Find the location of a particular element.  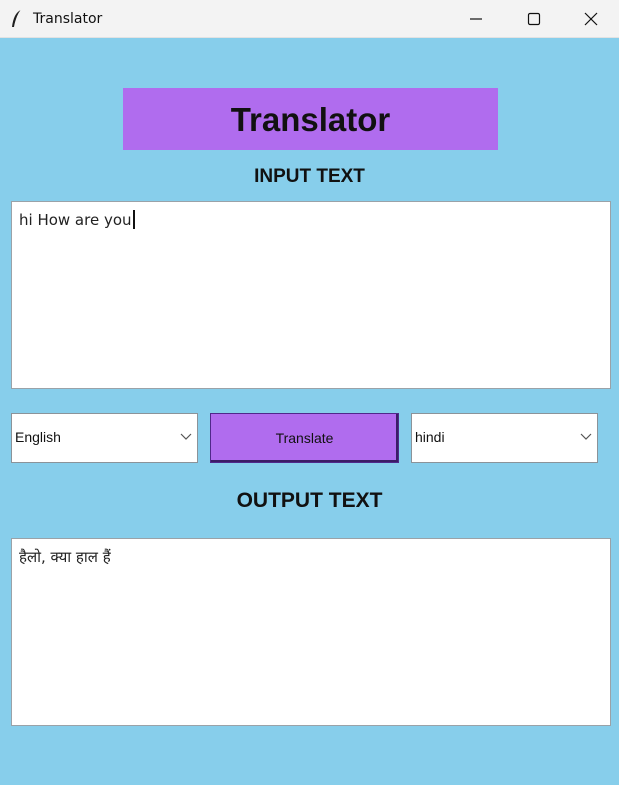

window-title: Translator is located at coordinates (68, 19).